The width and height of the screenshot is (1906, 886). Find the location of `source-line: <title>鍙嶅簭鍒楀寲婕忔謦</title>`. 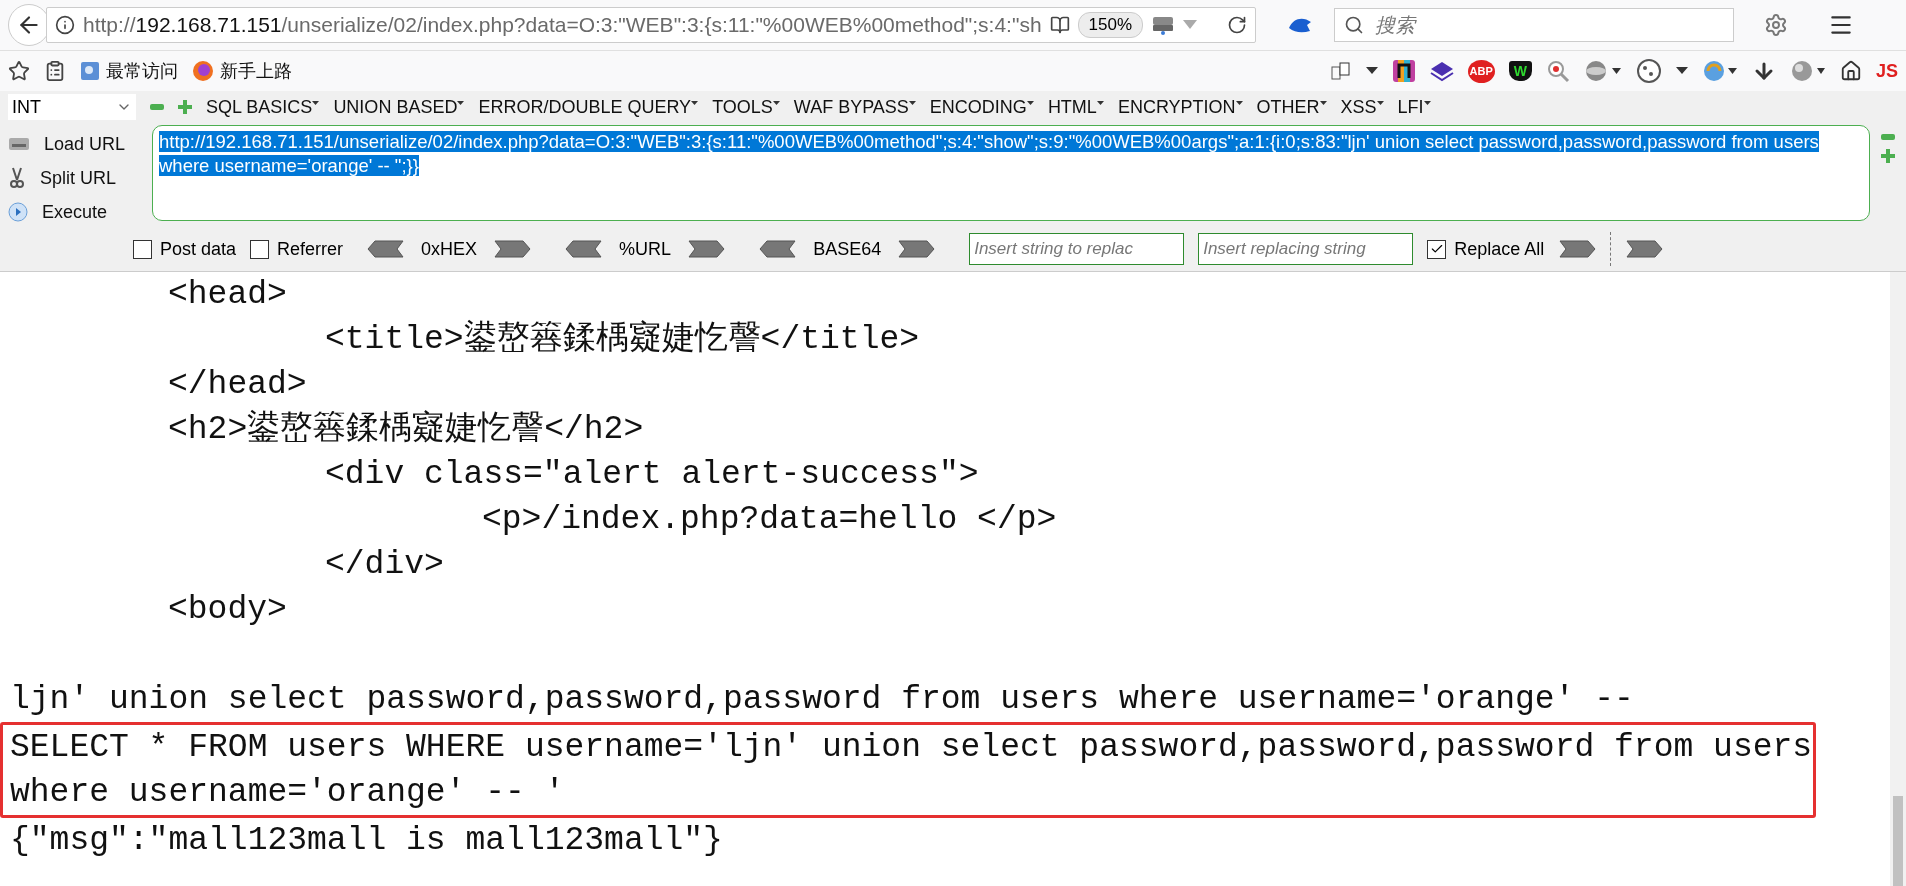

source-line: <title>鍙嶅簭鍒楀寲婕忔謦</title> is located at coordinates (622, 339).